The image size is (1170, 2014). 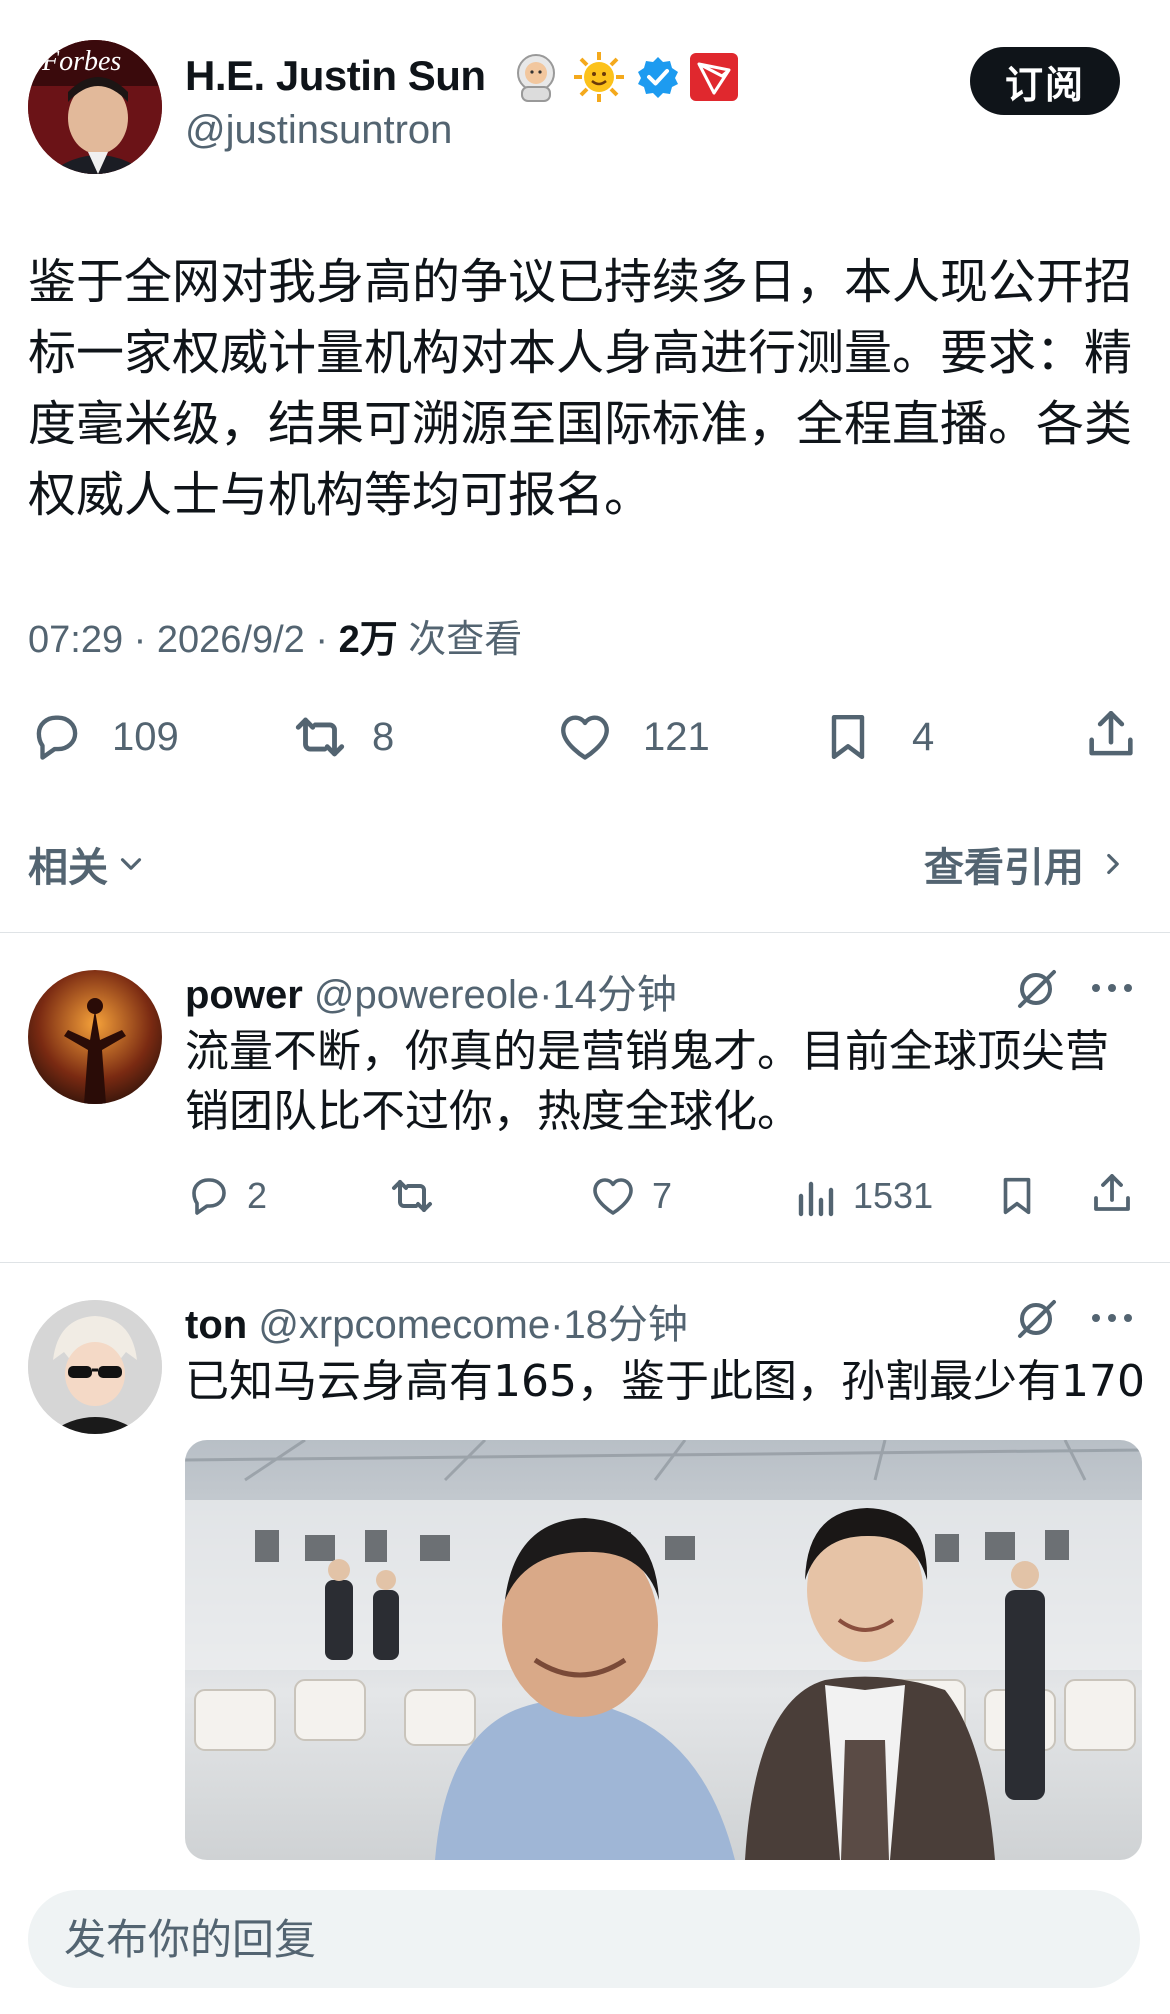 What do you see at coordinates (145, 736) in the screenshot?
I see `reply-count: 109` at bounding box center [145, 736].